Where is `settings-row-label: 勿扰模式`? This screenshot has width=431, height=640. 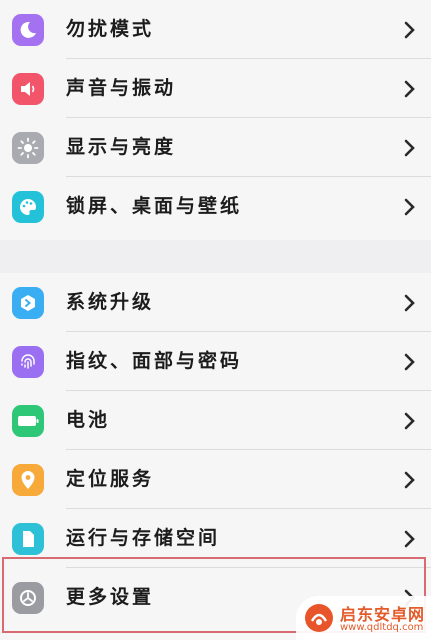
settings-row-label: 勿扰模式 is located at coordinates (110, 29).